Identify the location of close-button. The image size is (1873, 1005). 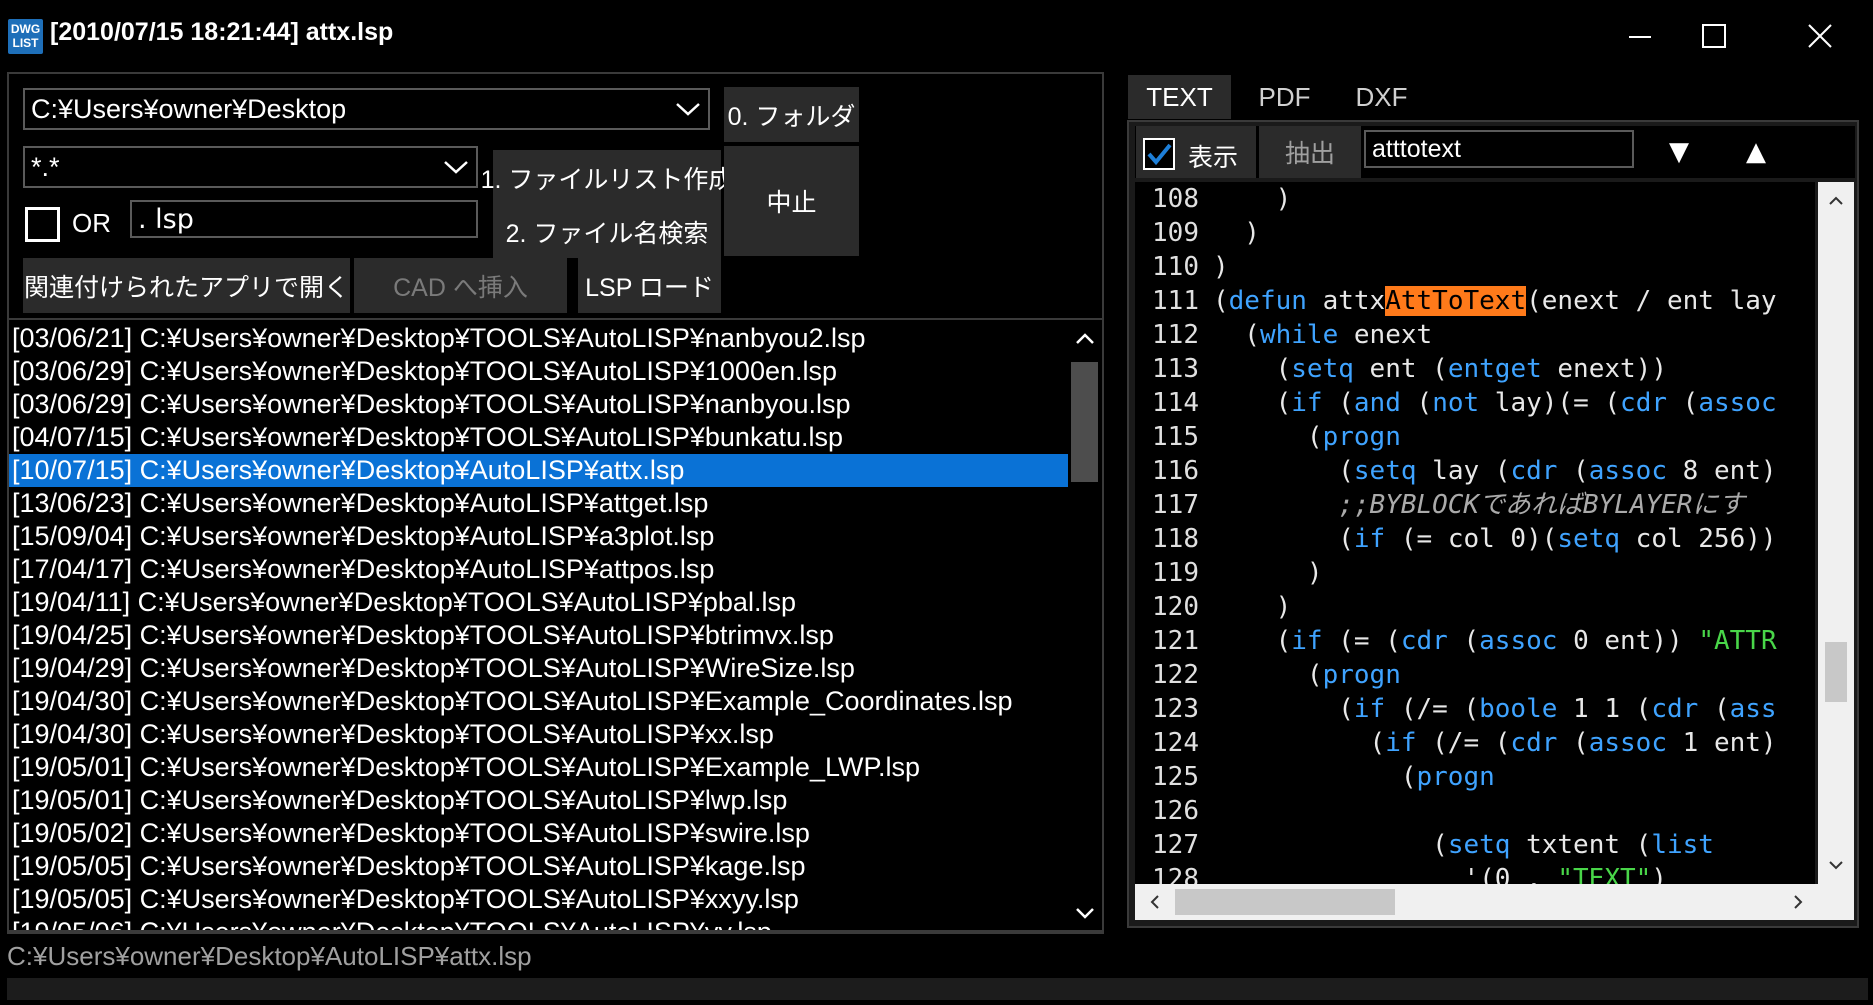
(1820, 36).